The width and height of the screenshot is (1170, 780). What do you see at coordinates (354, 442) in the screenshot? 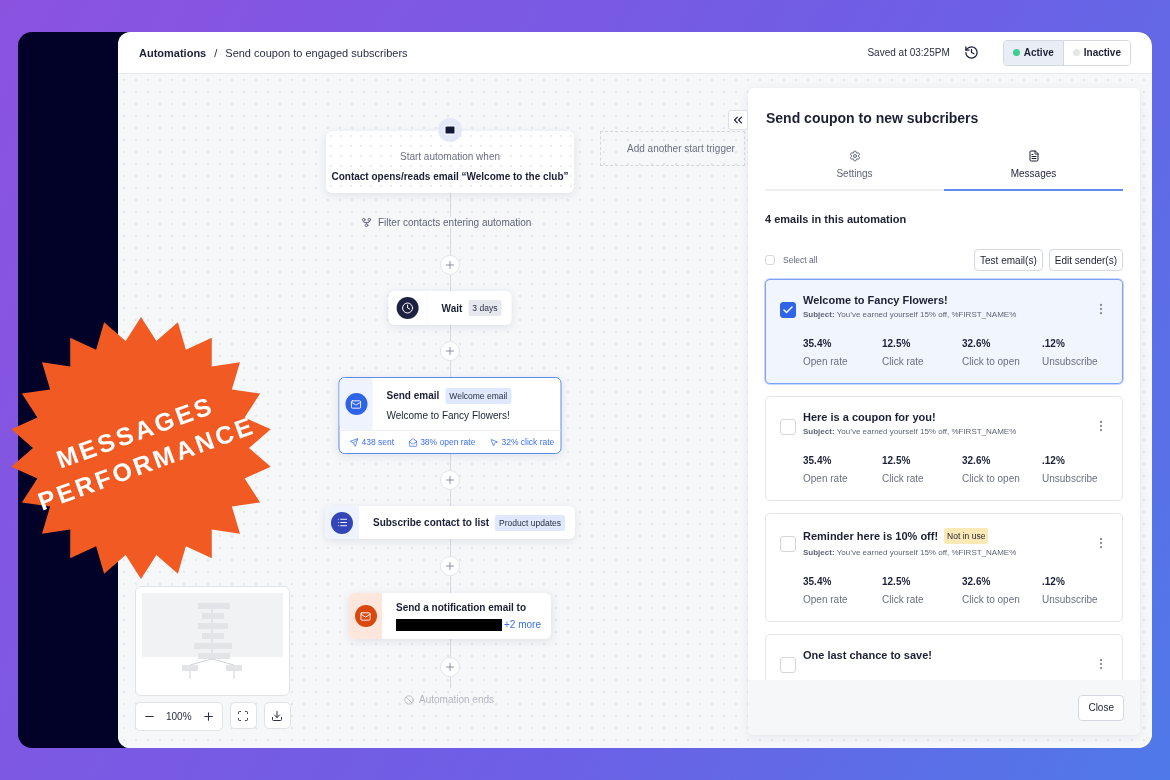
I see `send-icon` at bounding box center [354, 442].